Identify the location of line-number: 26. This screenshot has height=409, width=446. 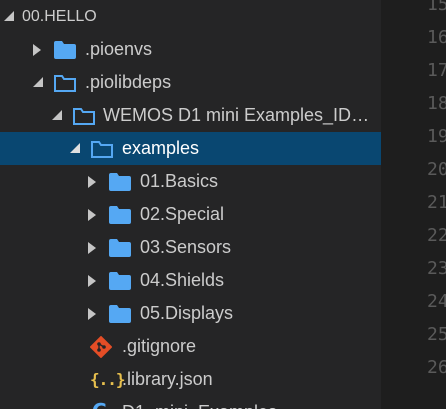
(436, 367).